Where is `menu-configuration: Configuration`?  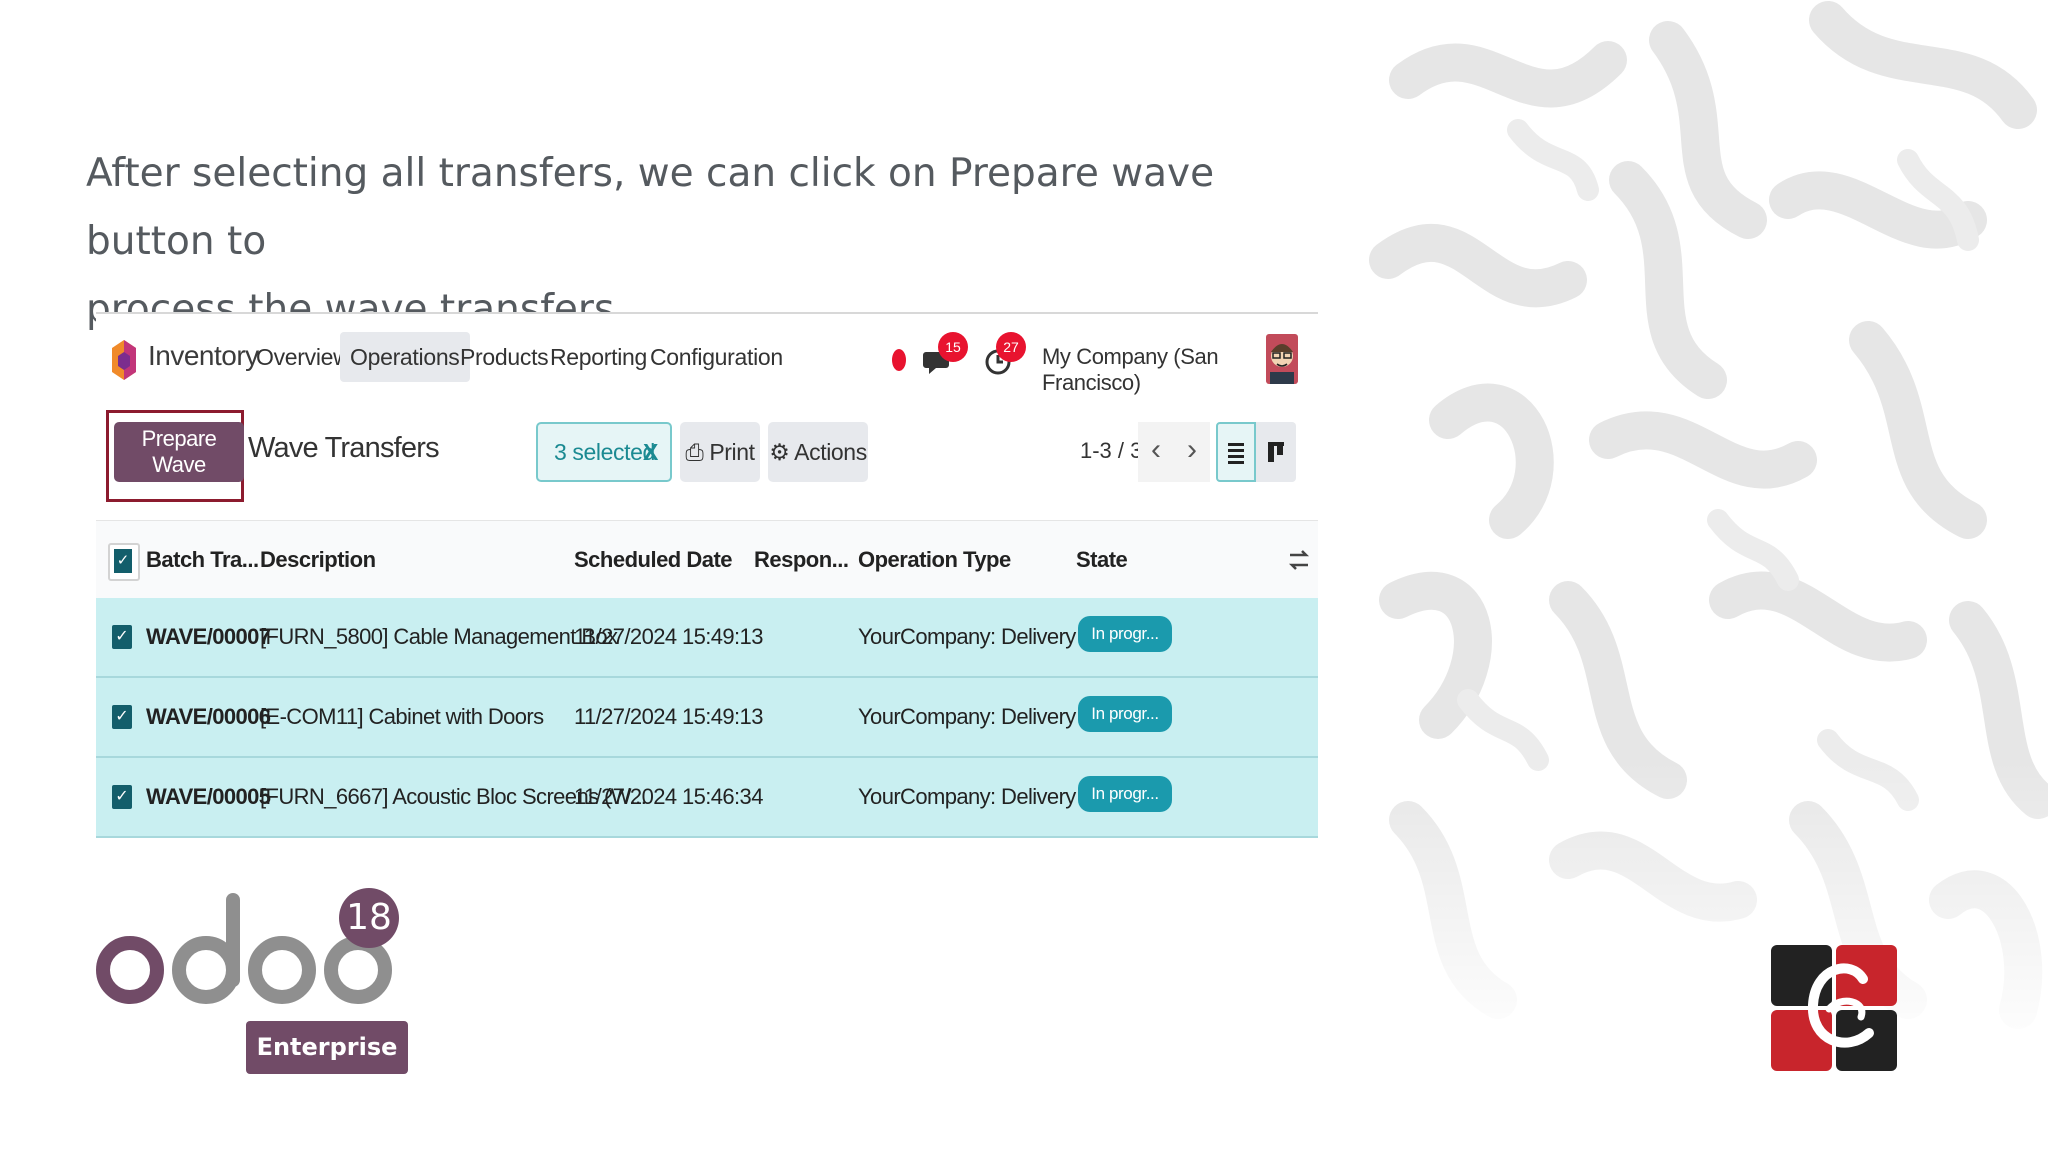
menu-configuration: Configuration is located at coordinates (716, 357).